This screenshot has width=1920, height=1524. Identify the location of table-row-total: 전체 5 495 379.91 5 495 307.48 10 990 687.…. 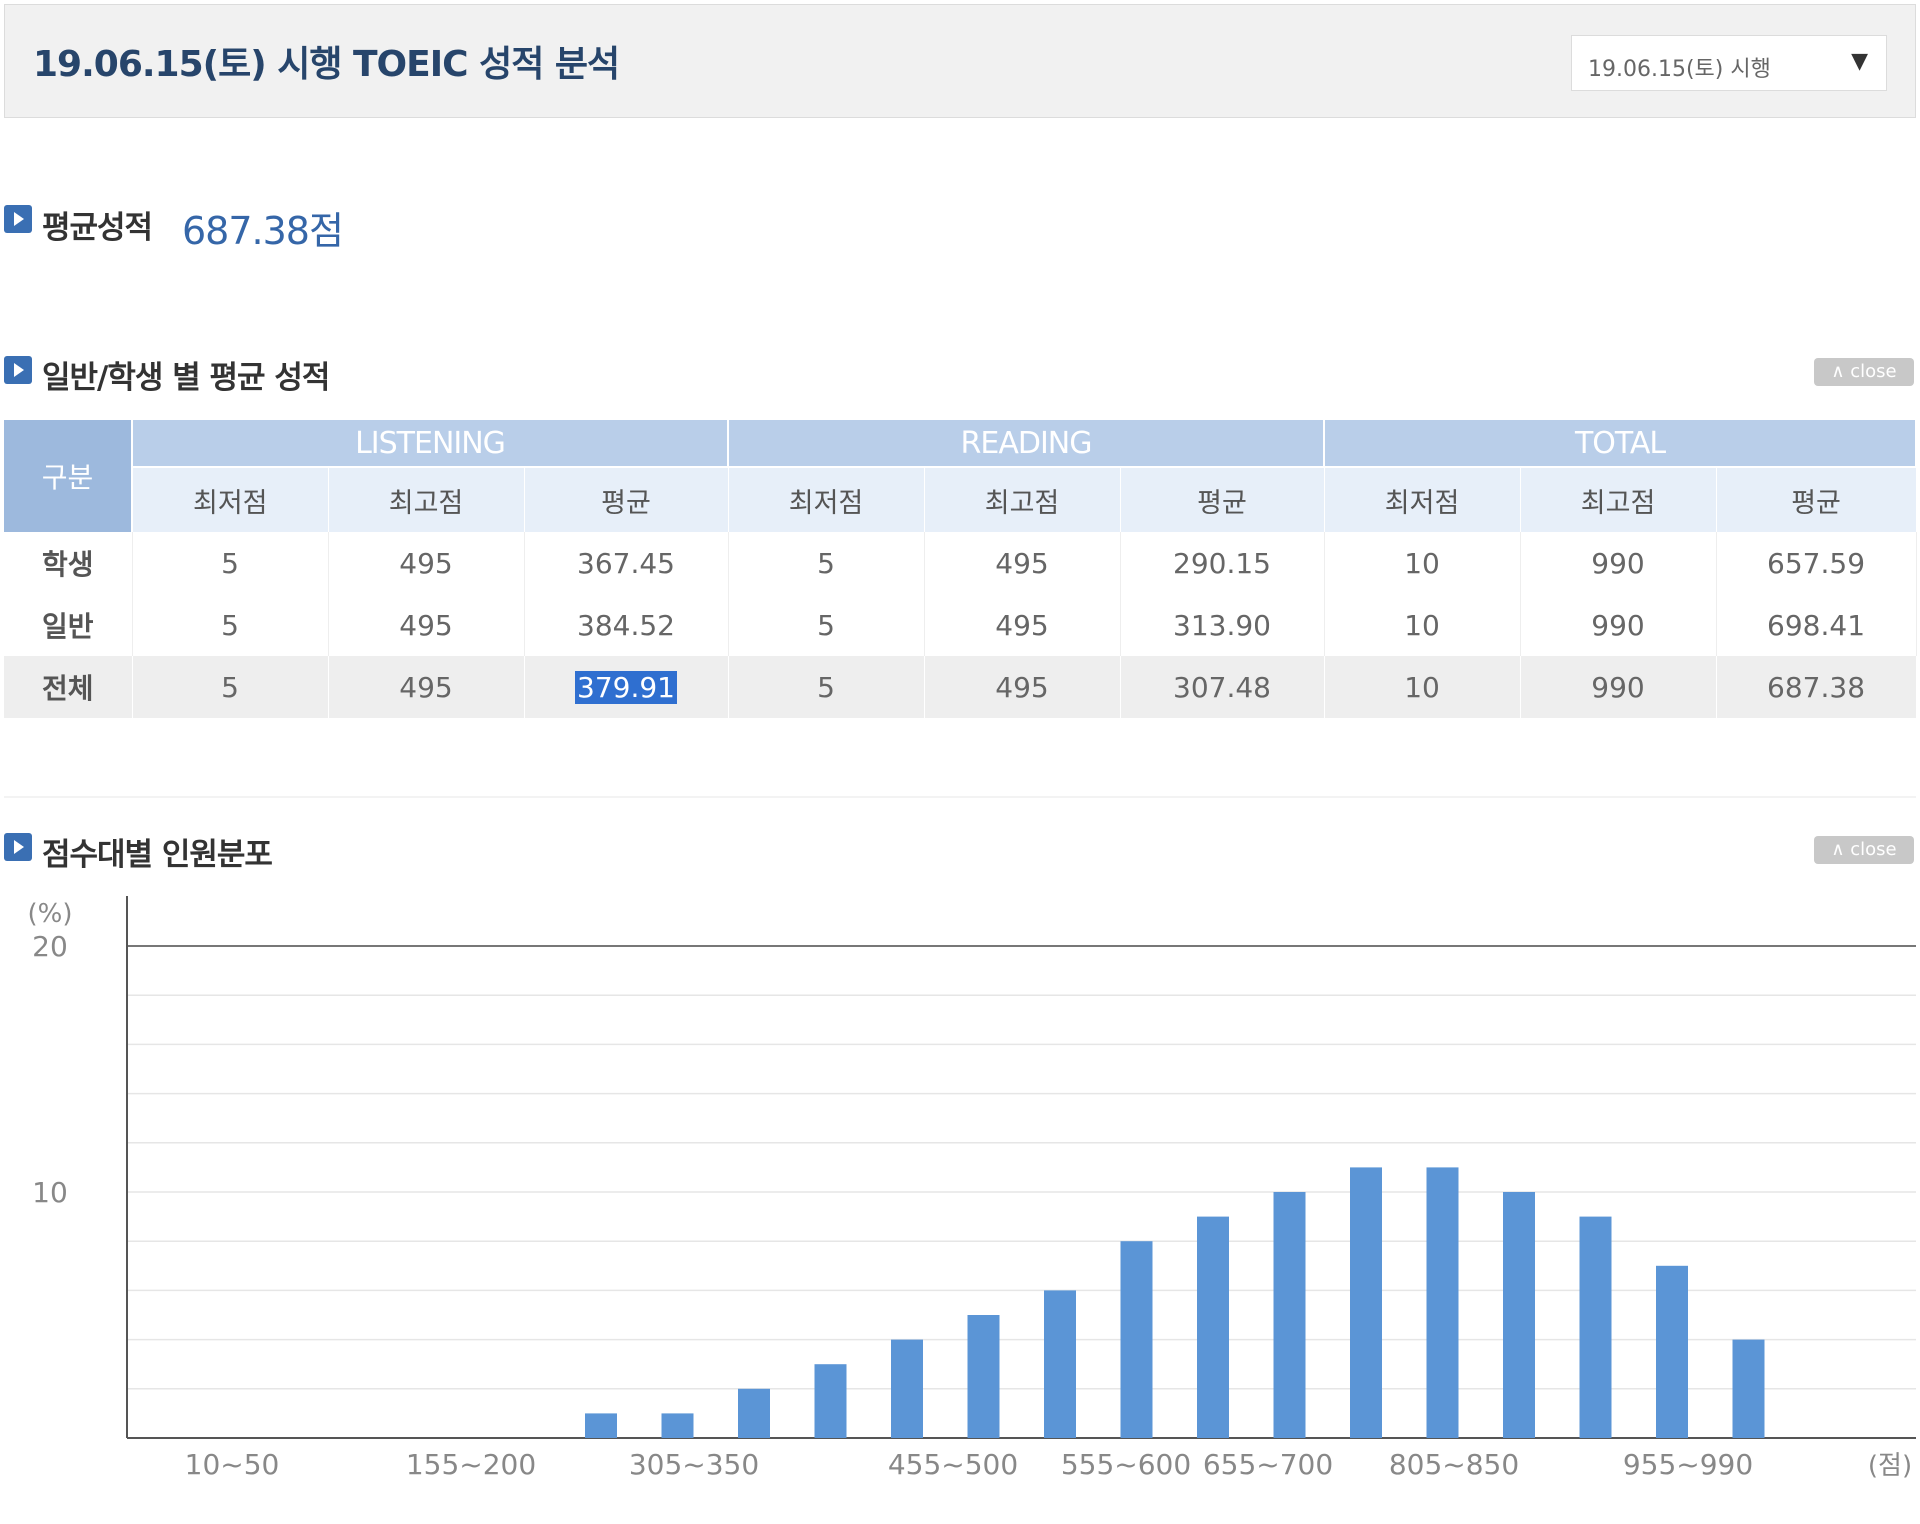
(960, 687).